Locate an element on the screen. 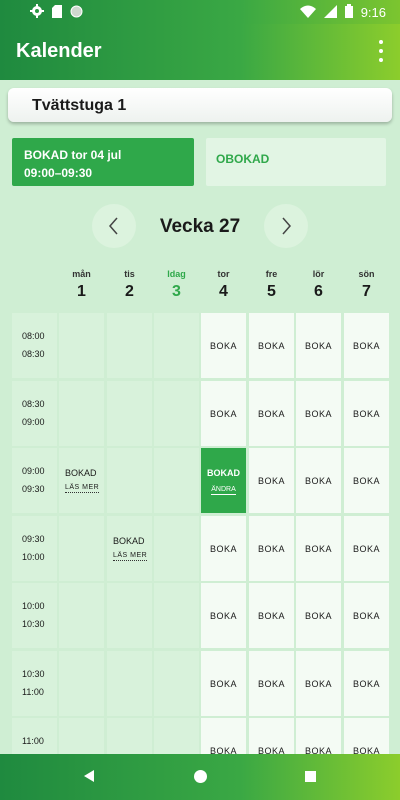 The image size is (400, 800). system-nav-bar is located at coordinates (200, 777).